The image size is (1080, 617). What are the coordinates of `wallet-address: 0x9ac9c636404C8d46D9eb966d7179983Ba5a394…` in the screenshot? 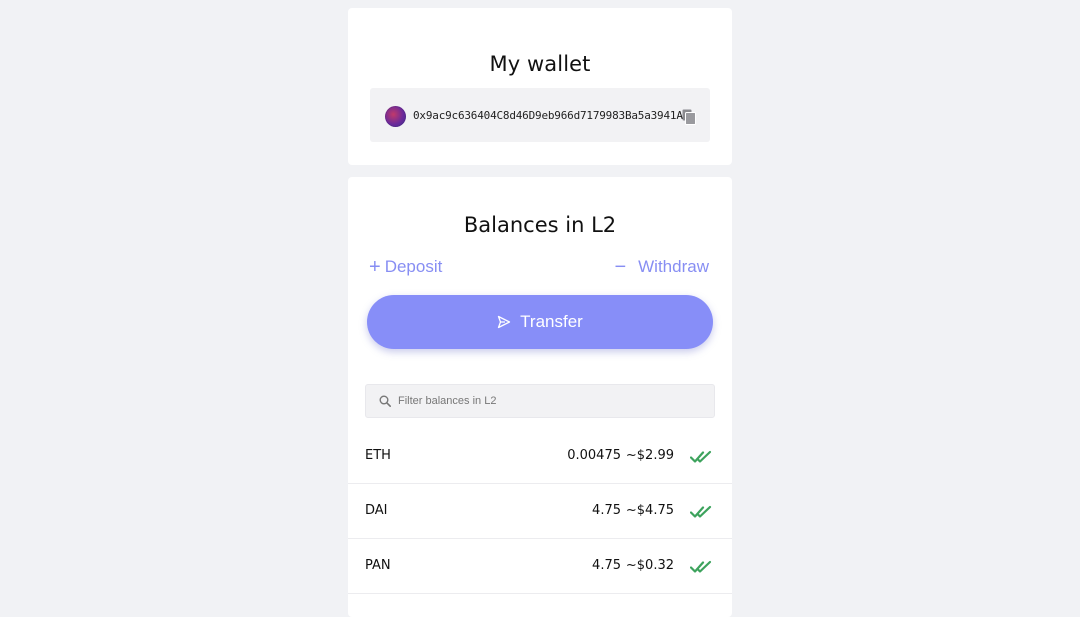 It's located at (548, 115).